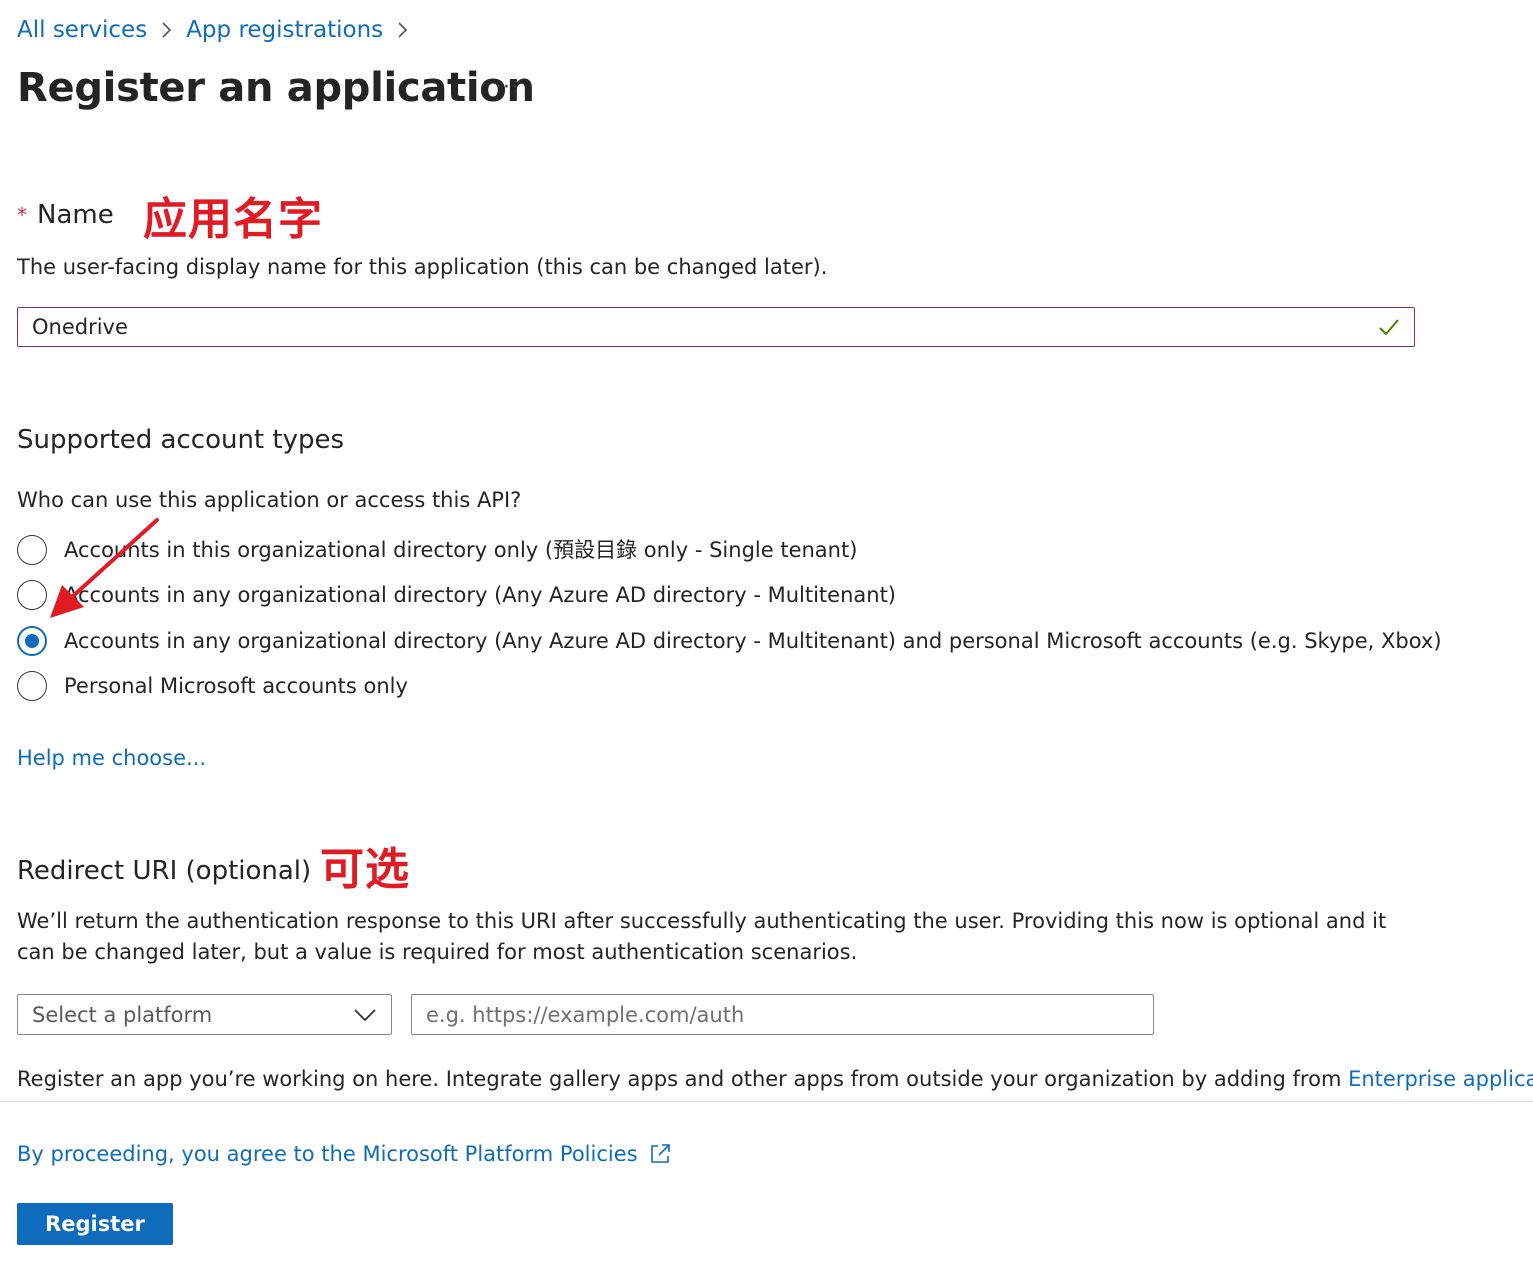  I want to click on checkmark-icon, so click(1389, 327).